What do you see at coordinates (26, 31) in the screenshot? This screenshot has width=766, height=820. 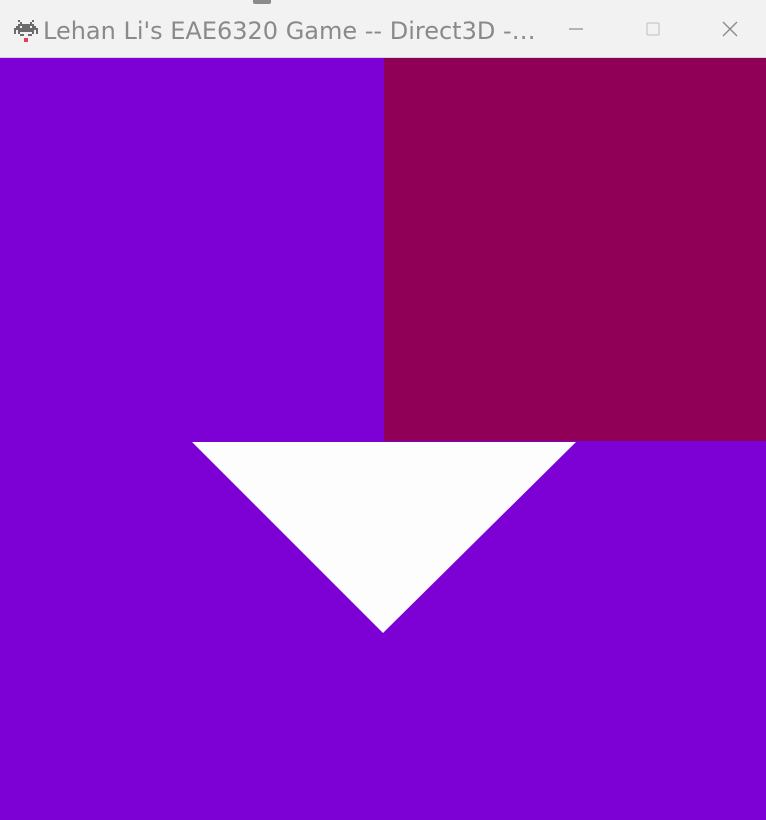 I see `space-invader-icon` at bounding box center [26, 31].